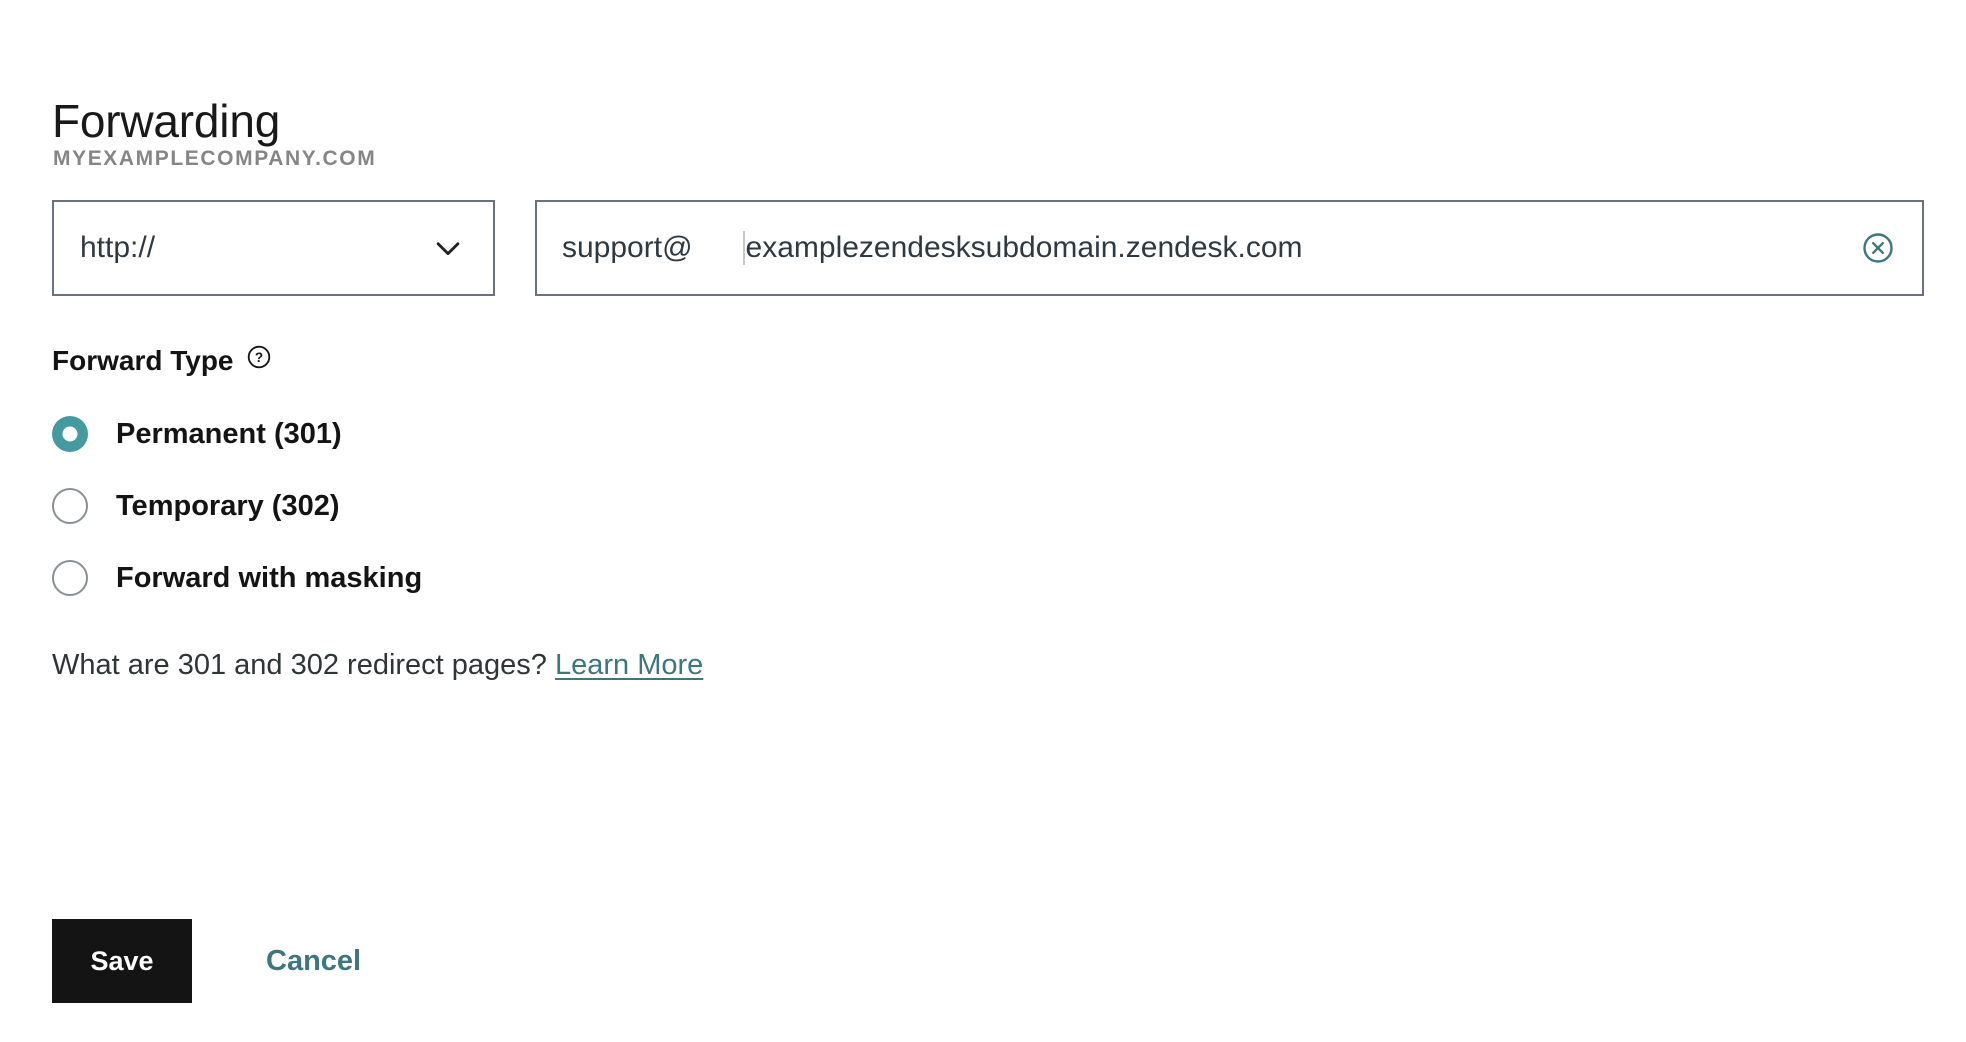 Image resolution: width=1966 pixels, height=1042 pixels. Describe the element at coordinates (1878, 248) in the screenshot. I see `circle-x-icon` at that location.